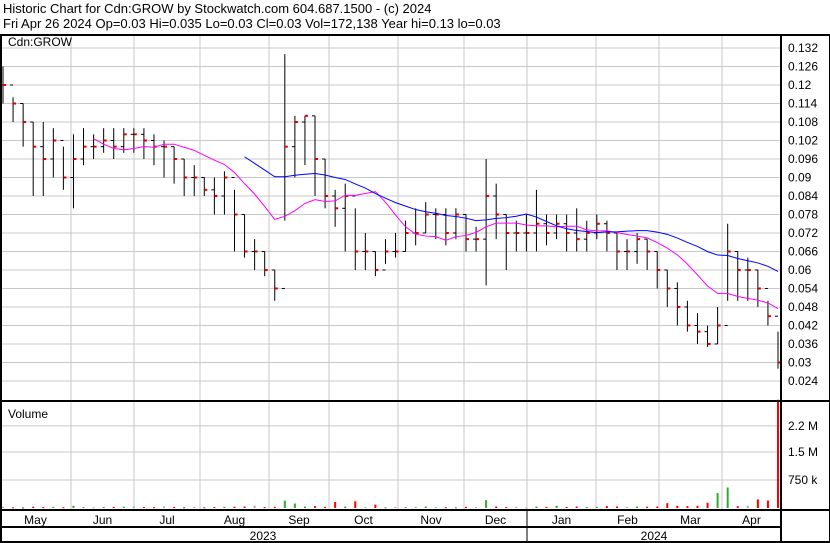 This screenshot has height=543, width=830. What do you see at coordinates (803, 159) in the screenshot?
I see `price-tick-label: 0.096` at bounding box center [803, 159].